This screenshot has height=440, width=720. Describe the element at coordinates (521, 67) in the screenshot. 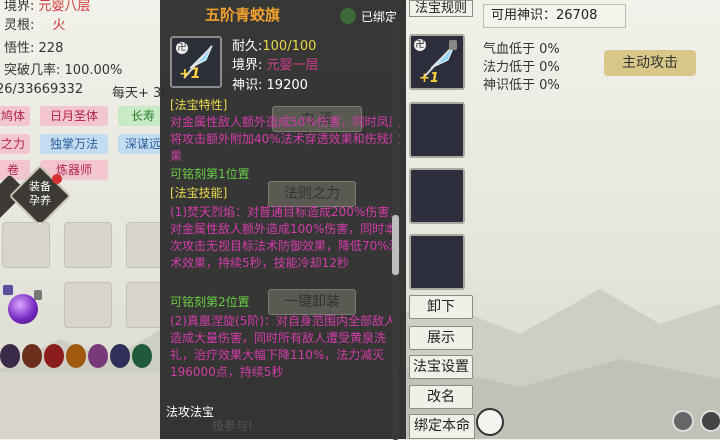

I see `mp-condition: 法力低于 0%` at that location.